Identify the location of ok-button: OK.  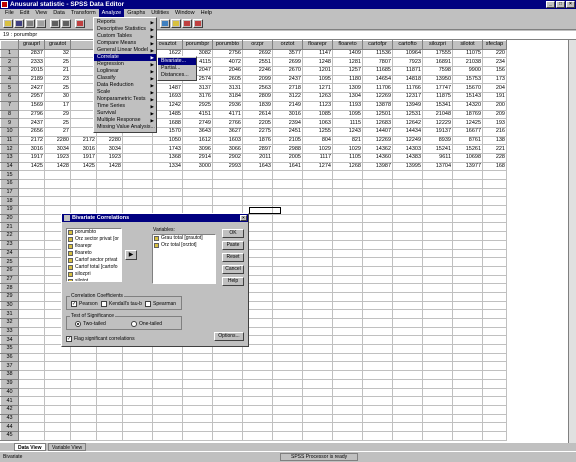
(233, 233).